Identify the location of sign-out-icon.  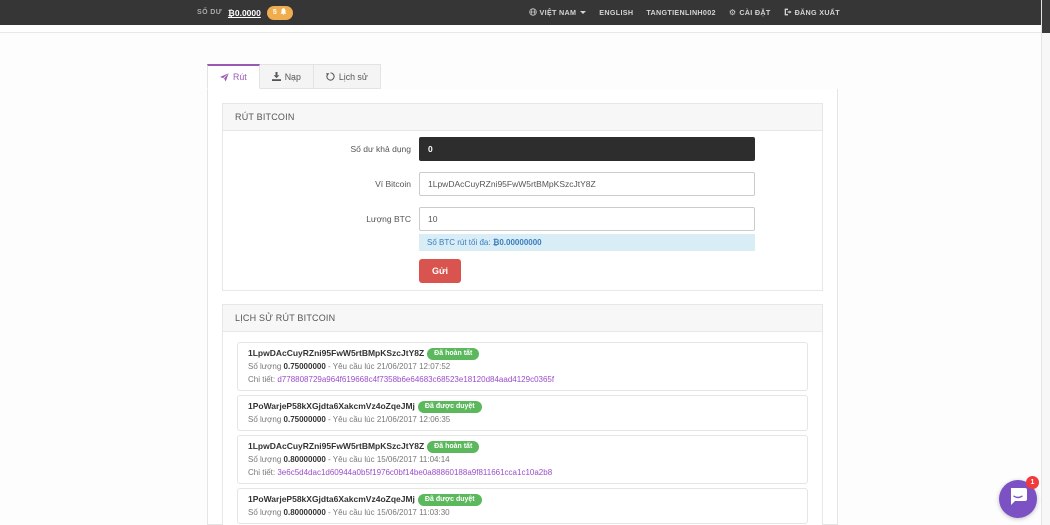
(788, 13).